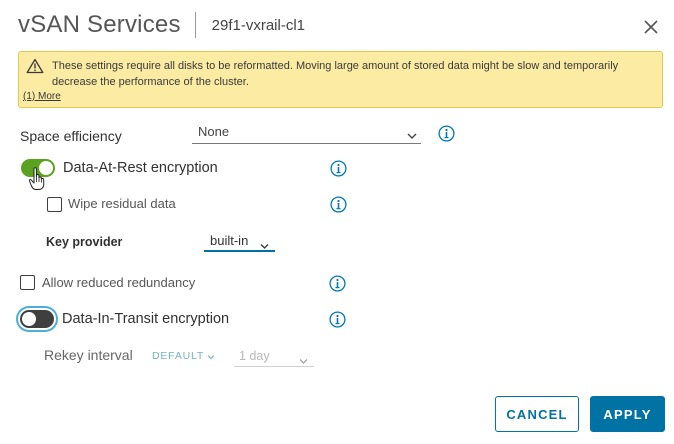 This screenshot has width=674, height=444. Describe the element at coordinates (140, 168) in the screenshot. I see `data-at-rest-label: Data-At-Rest encryption` at that location.